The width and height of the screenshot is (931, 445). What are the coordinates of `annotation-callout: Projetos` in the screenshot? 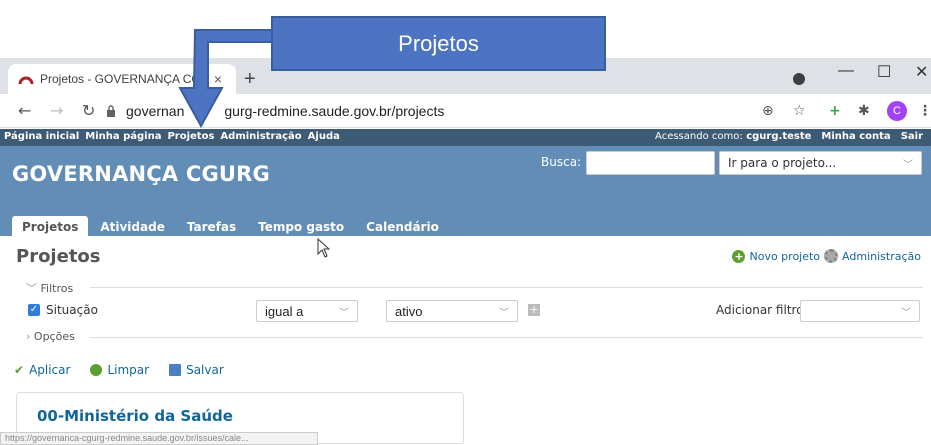 It's located at (438, 43).